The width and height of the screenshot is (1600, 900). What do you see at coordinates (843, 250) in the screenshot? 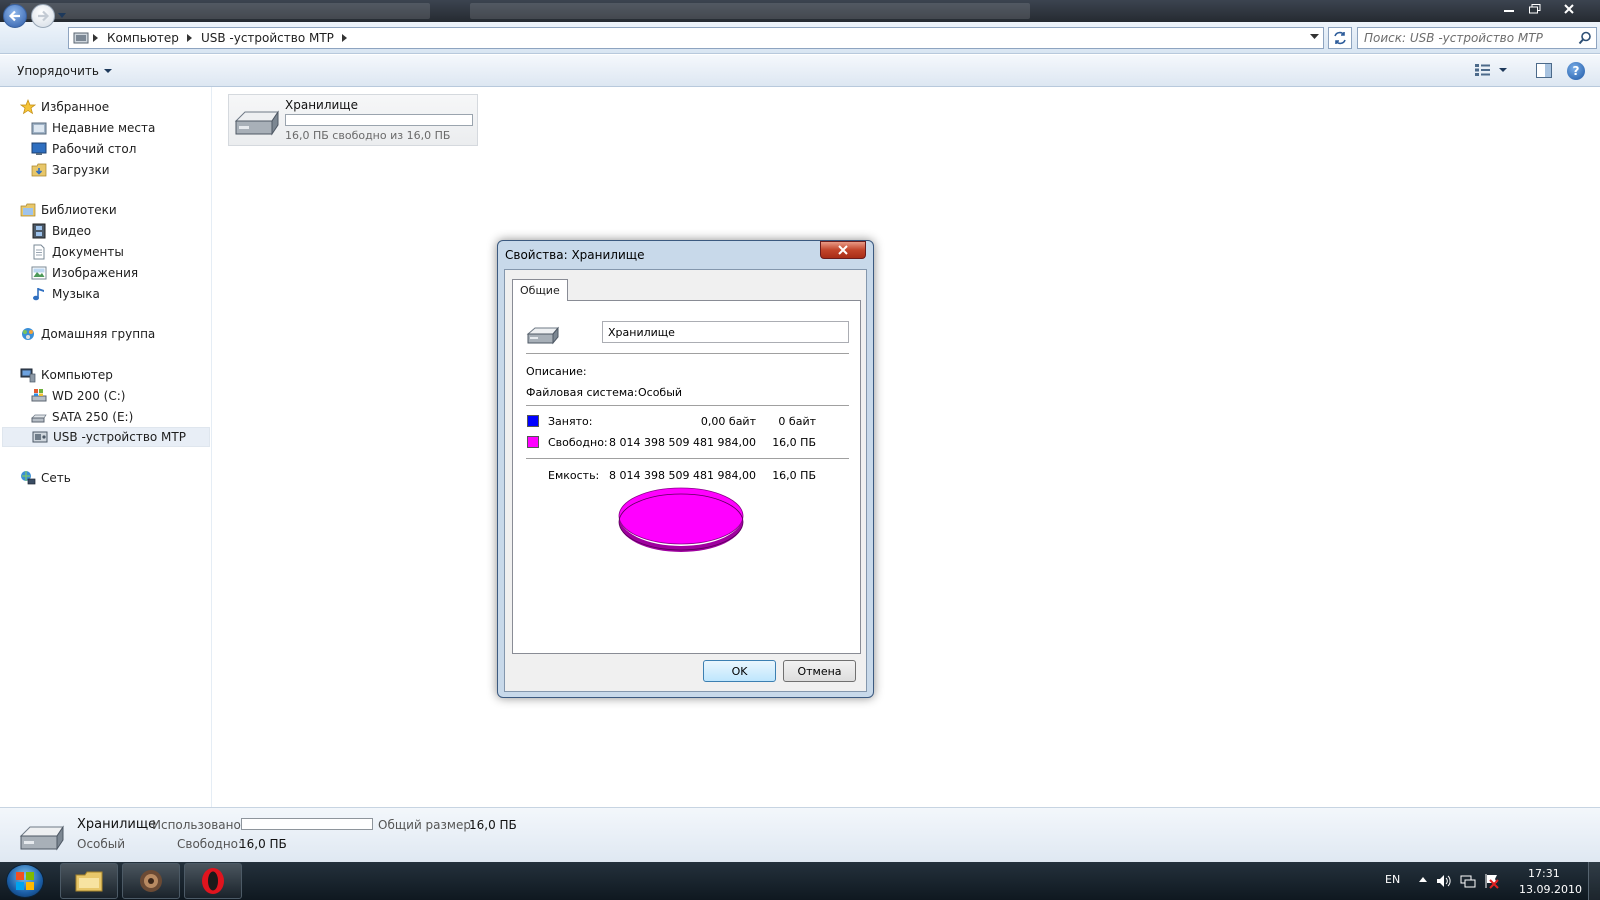
I see `dialog-close-button` at bounding box center [843, 250].